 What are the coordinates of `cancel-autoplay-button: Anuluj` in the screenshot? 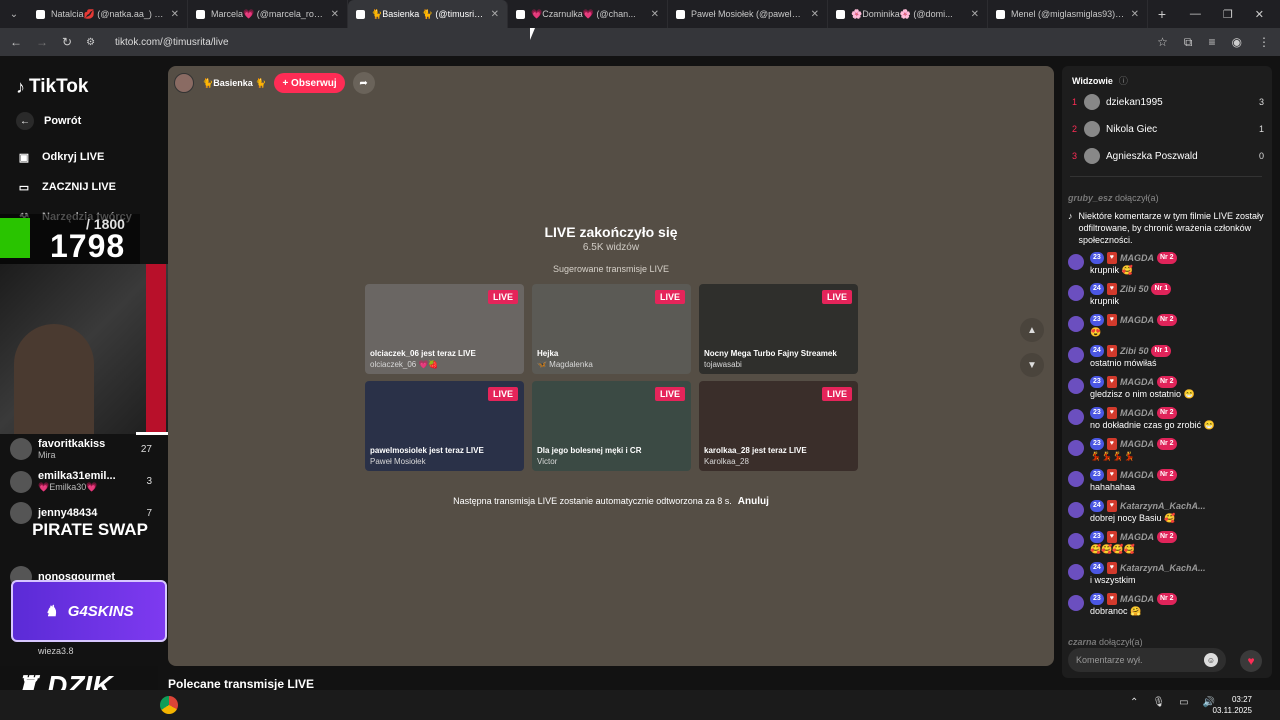 It's located at (753, 501).